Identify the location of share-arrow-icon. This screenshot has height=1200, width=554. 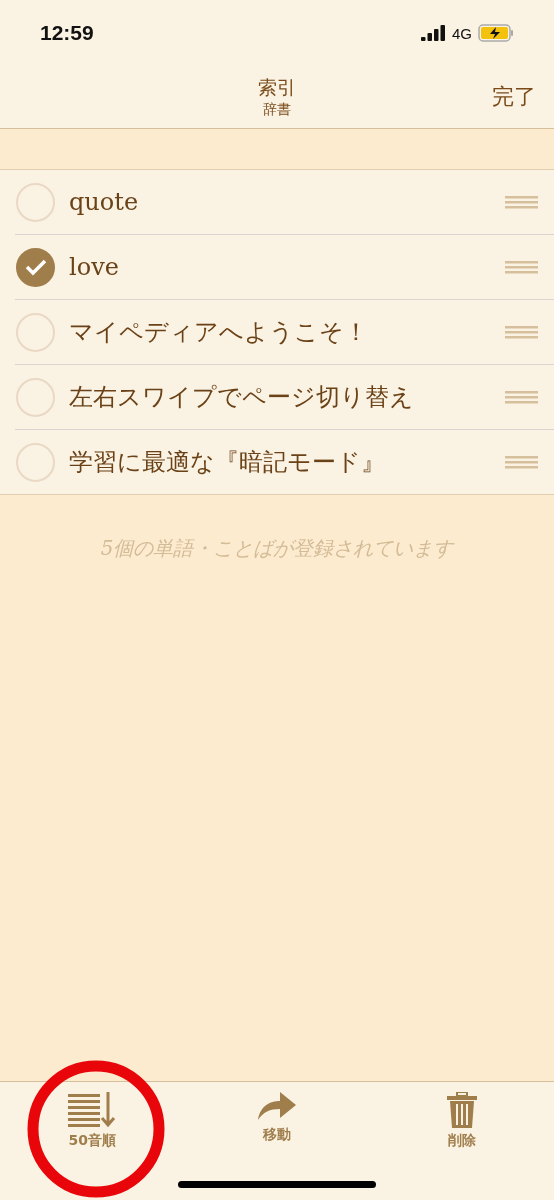
(277, 1107).